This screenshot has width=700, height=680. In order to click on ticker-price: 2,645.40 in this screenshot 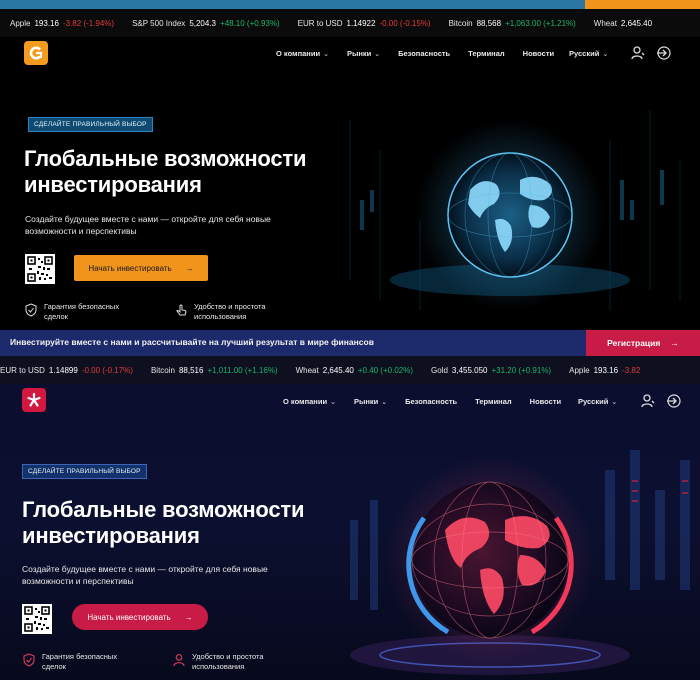, I will do `click(636, 23)`.